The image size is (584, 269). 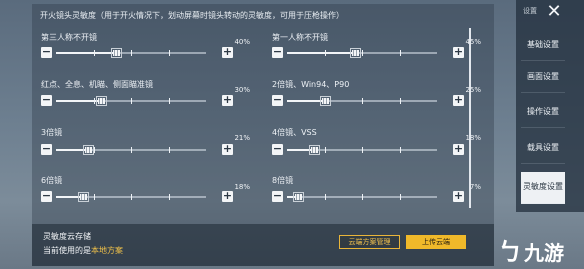 I want to click on jiuyou-logo: ㄅ九游, so click(x=531, y=249).